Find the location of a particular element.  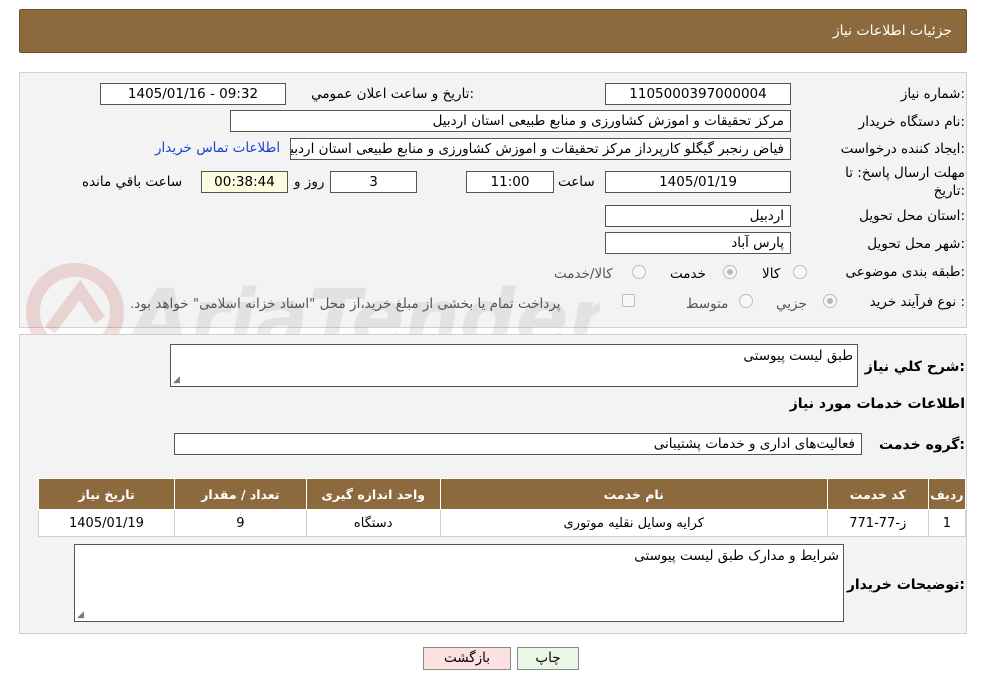

creator-label: ايجاد کننده درخواست: is located at coordinates (902, 149).